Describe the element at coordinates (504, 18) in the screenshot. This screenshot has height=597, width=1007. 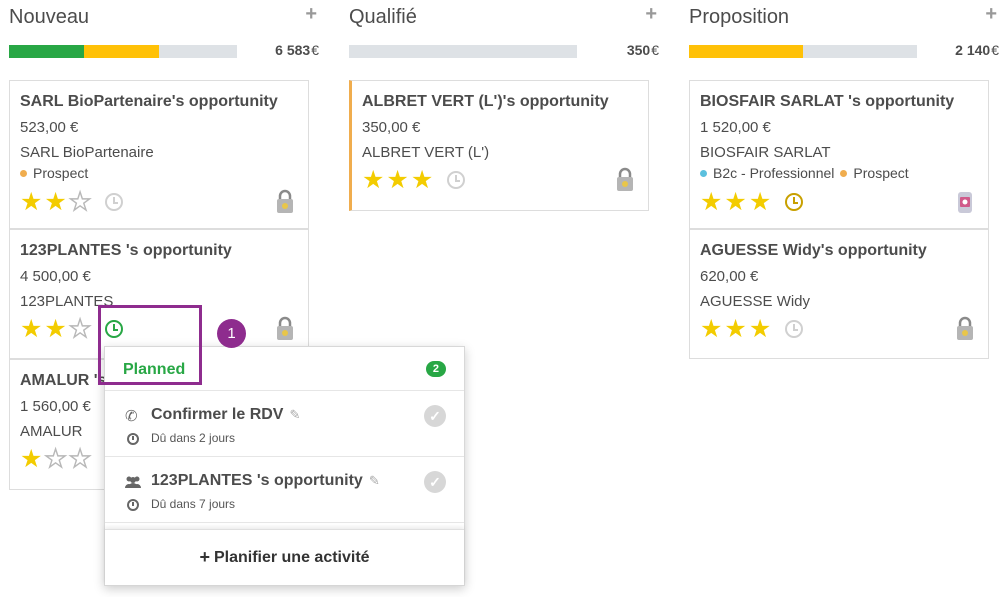
I see `column-header: Qualifié +` at that location.